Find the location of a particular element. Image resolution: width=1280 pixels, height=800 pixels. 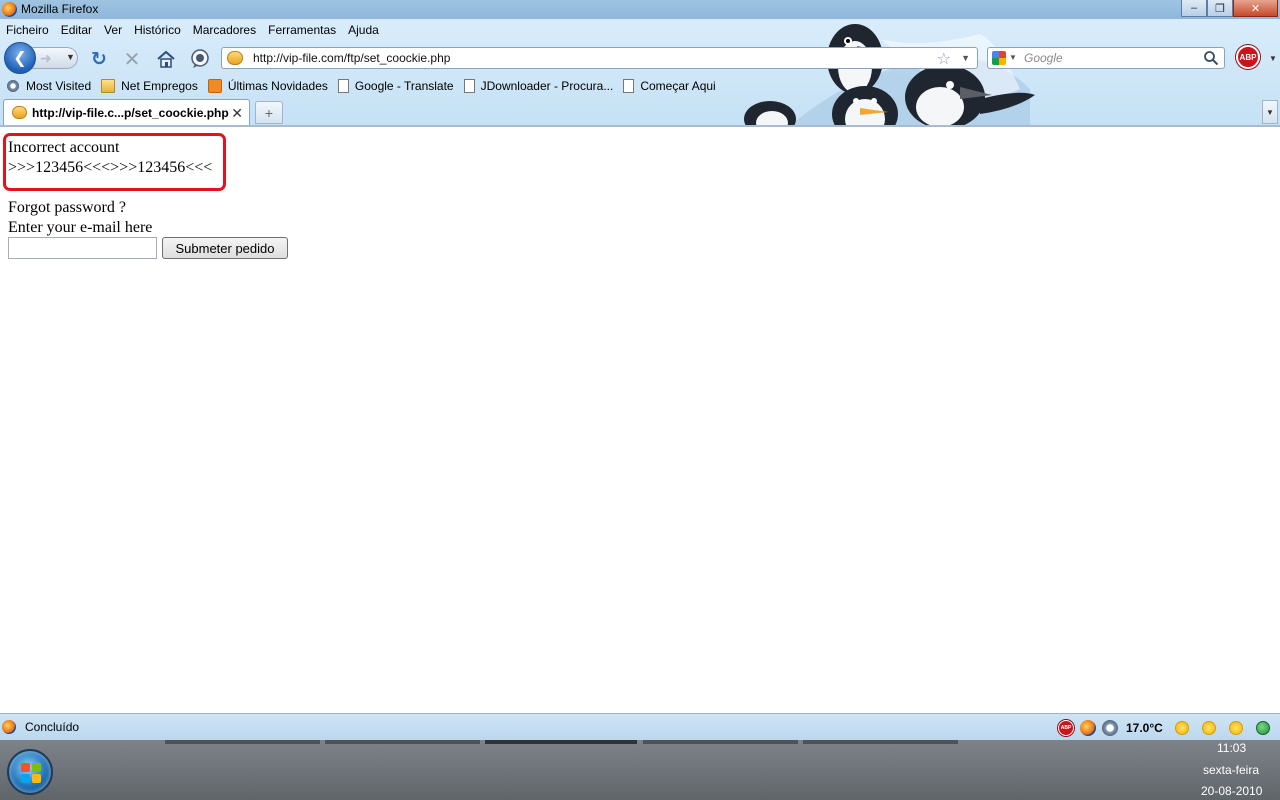

bookmark-label: Últimas Novidades is located at coordinates (277, 86).